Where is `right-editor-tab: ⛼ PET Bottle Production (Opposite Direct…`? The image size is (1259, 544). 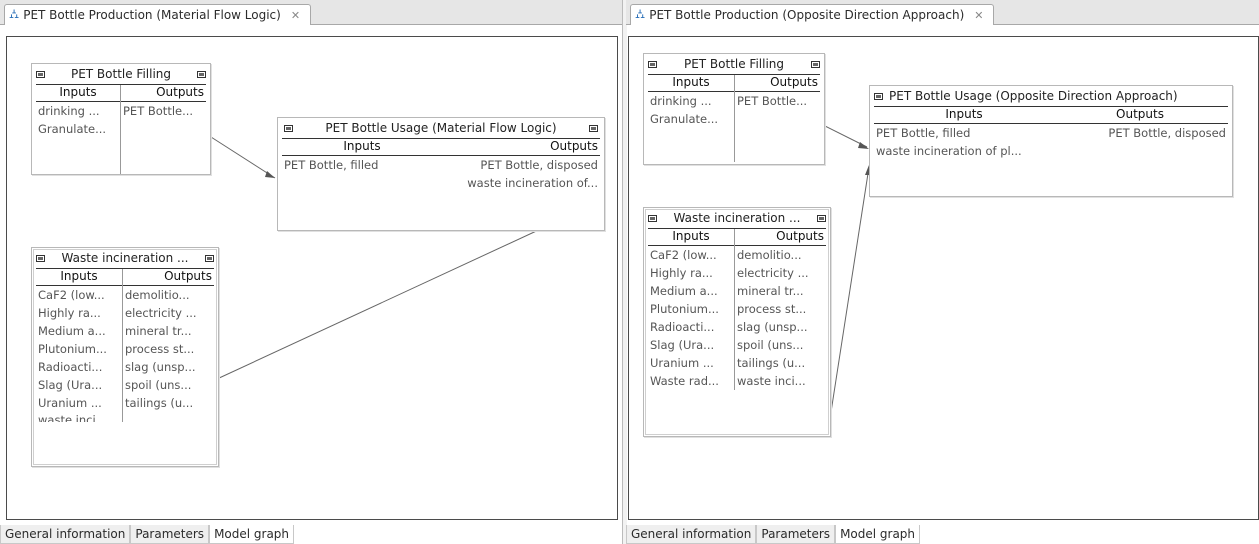 right-editor-tab: ⛼ PET Bottle Production (Opposite Direct… is located at coordinates (812, 14).